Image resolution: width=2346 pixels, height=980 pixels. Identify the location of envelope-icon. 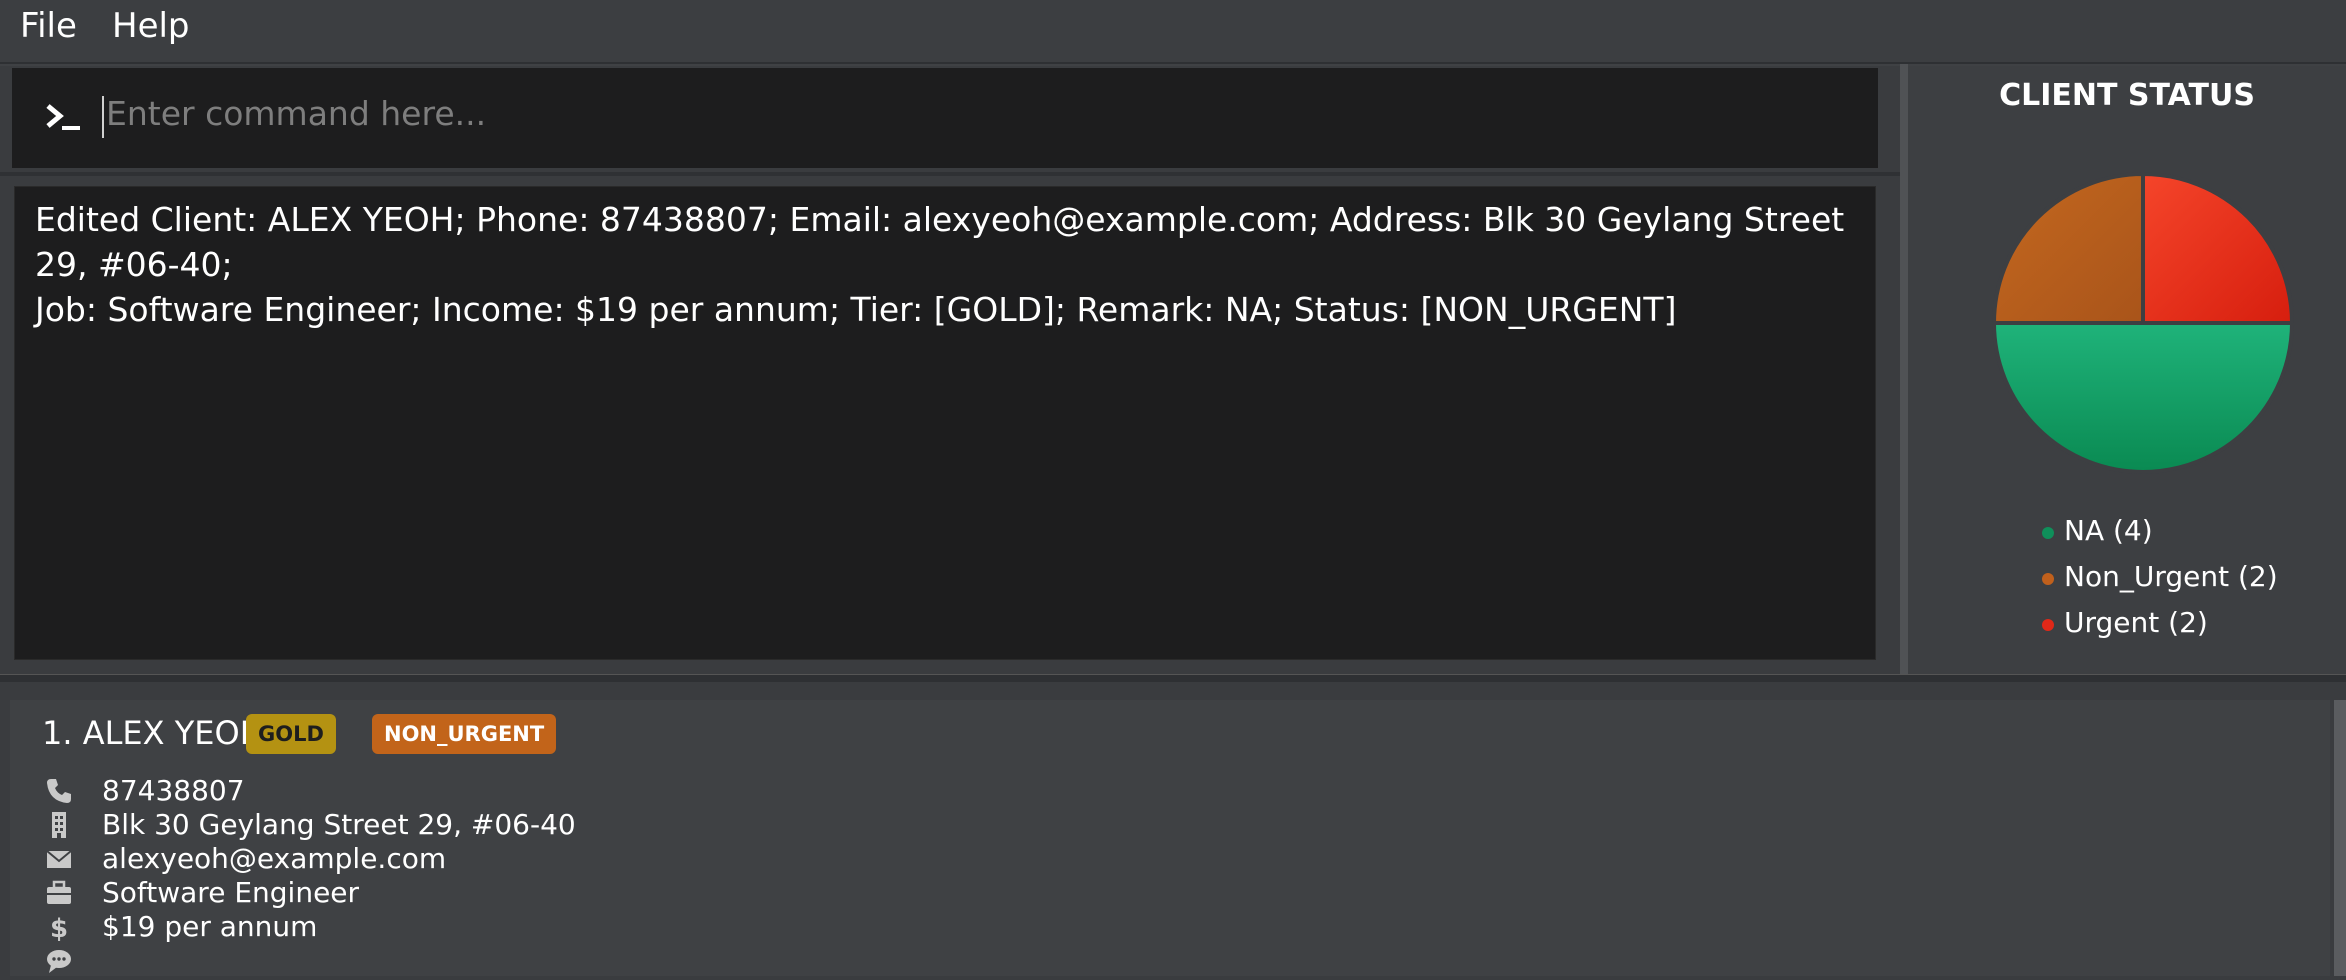
(59, 859).